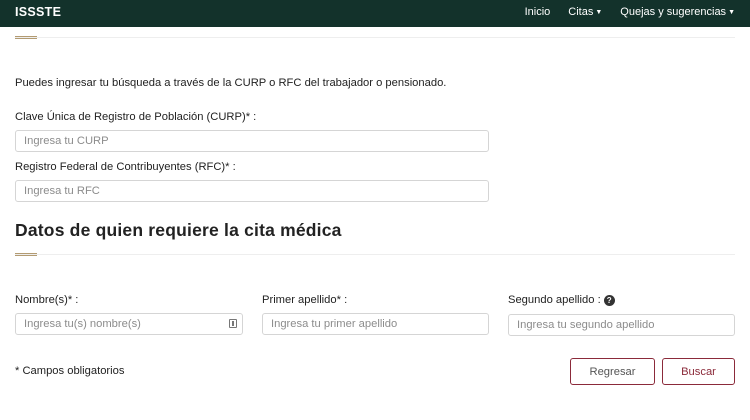  What do you see at coordinates (554, 300) in the screenshot?
I see `second-surname-label-text: Segundo apellido :` at bounding box center [554, 300].